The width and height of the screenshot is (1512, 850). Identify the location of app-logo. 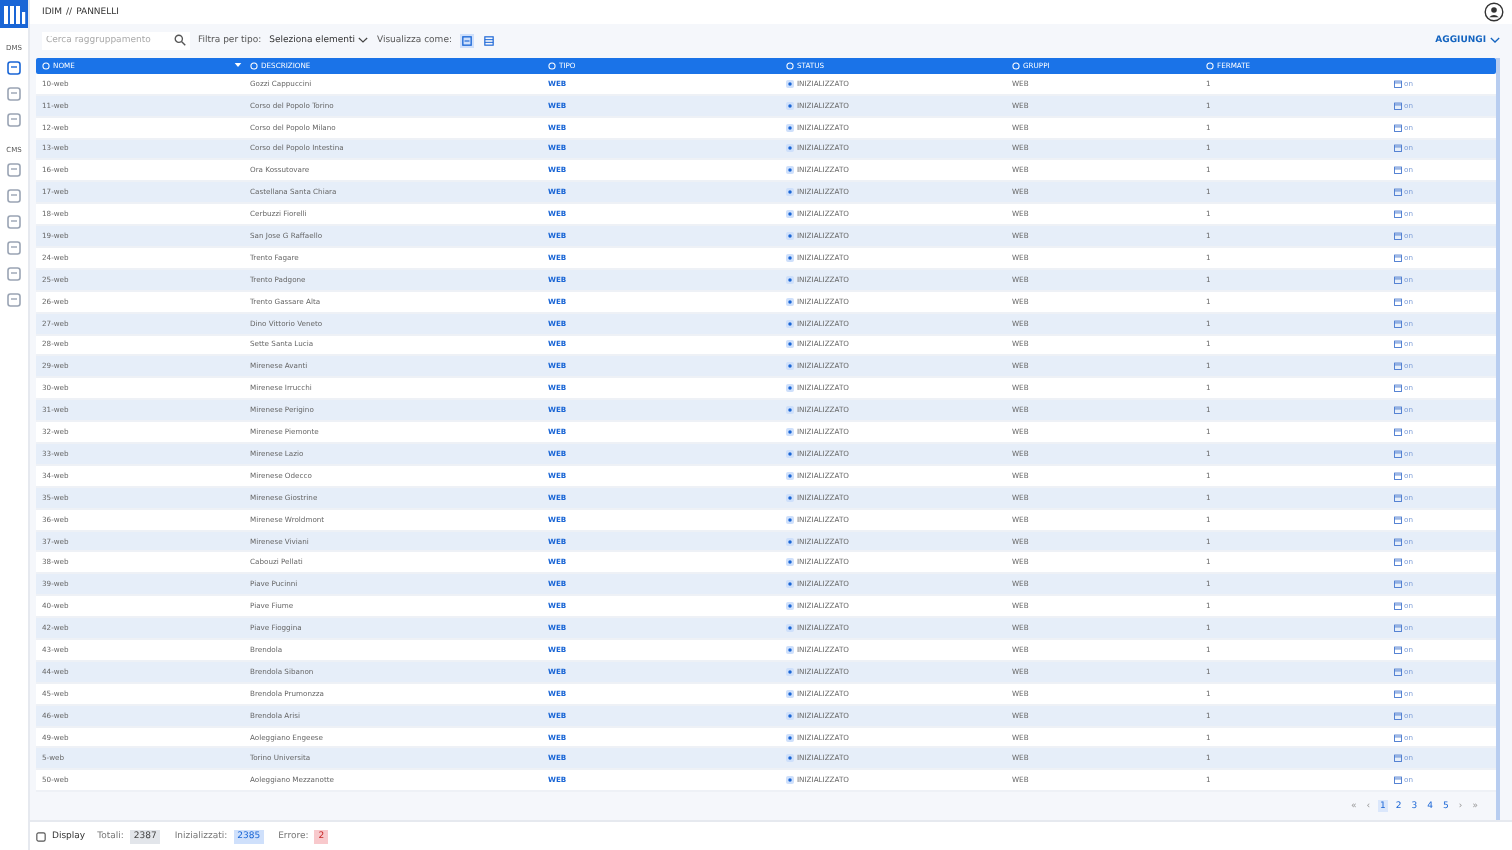
(14, 14).